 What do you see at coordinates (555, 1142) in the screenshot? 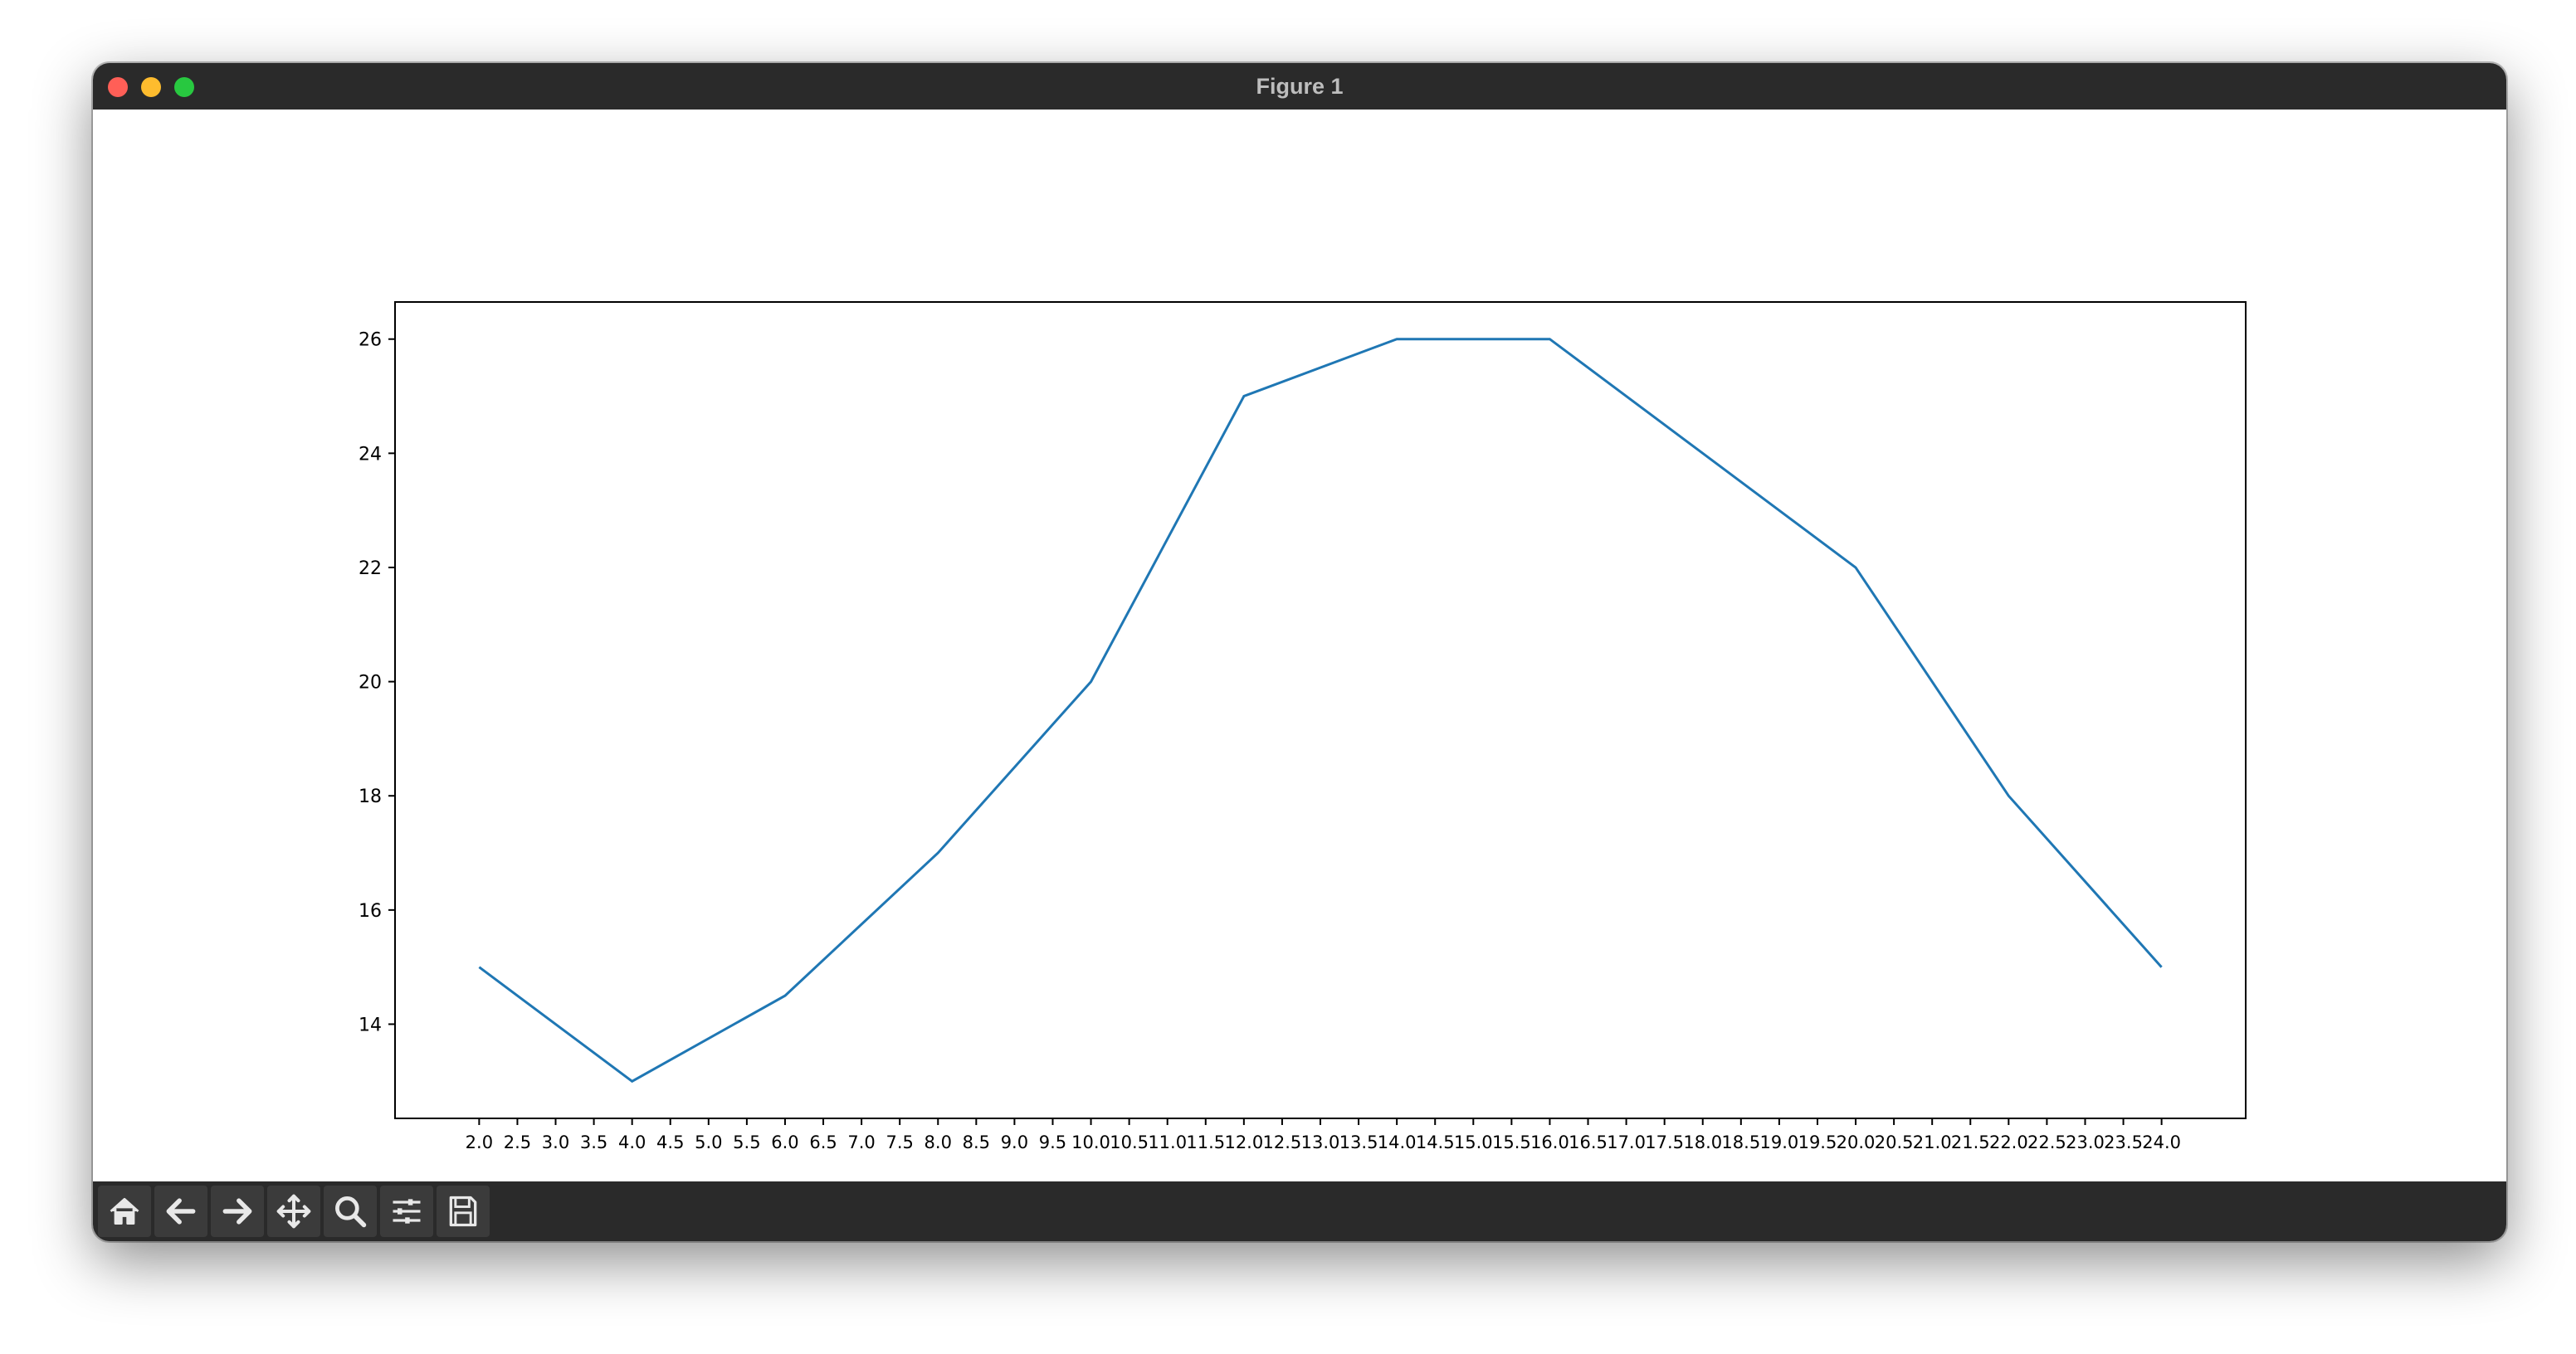
I see `x-tick-label: 3.0` at bounding box center [555, 1142].